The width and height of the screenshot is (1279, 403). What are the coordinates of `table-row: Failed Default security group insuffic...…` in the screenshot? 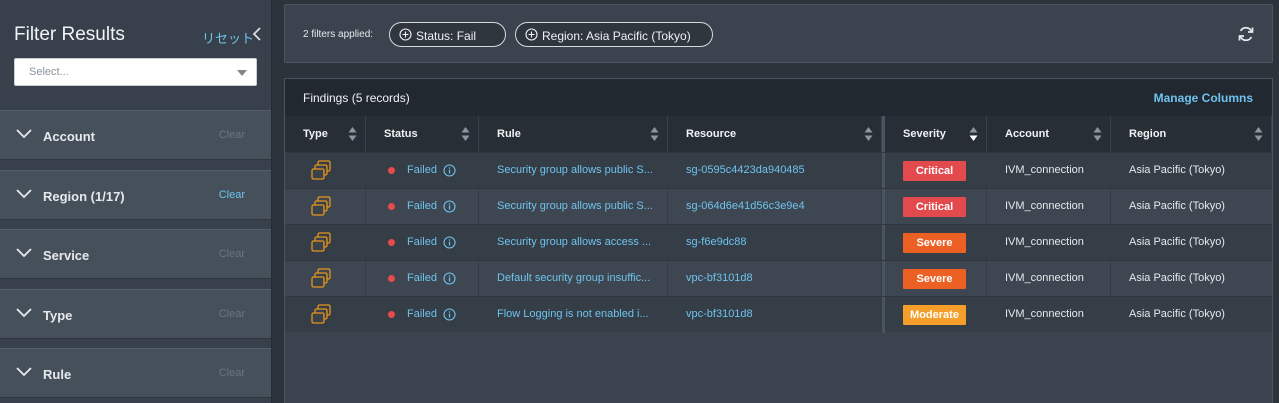 It's located at (778, 278).